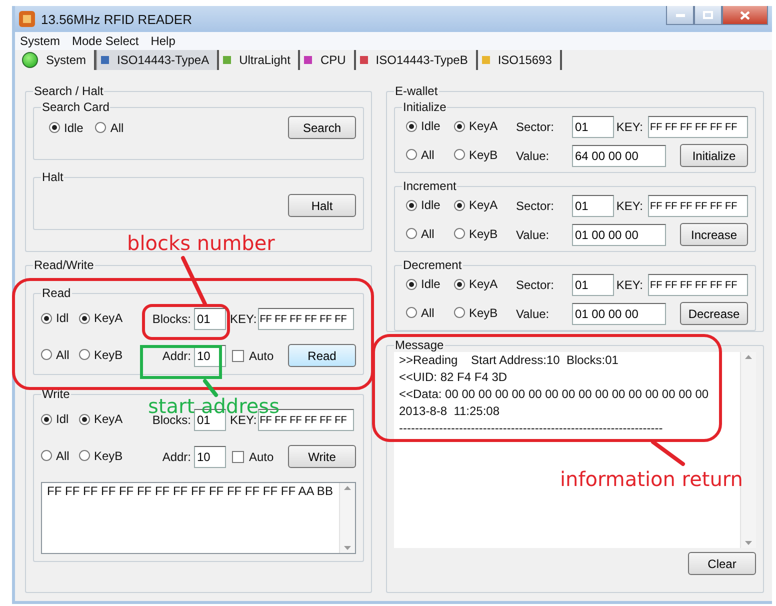  Describe the element at coordinates (520, 60) in the screenshot. I see `mode-tab: ISO15693` at that location.